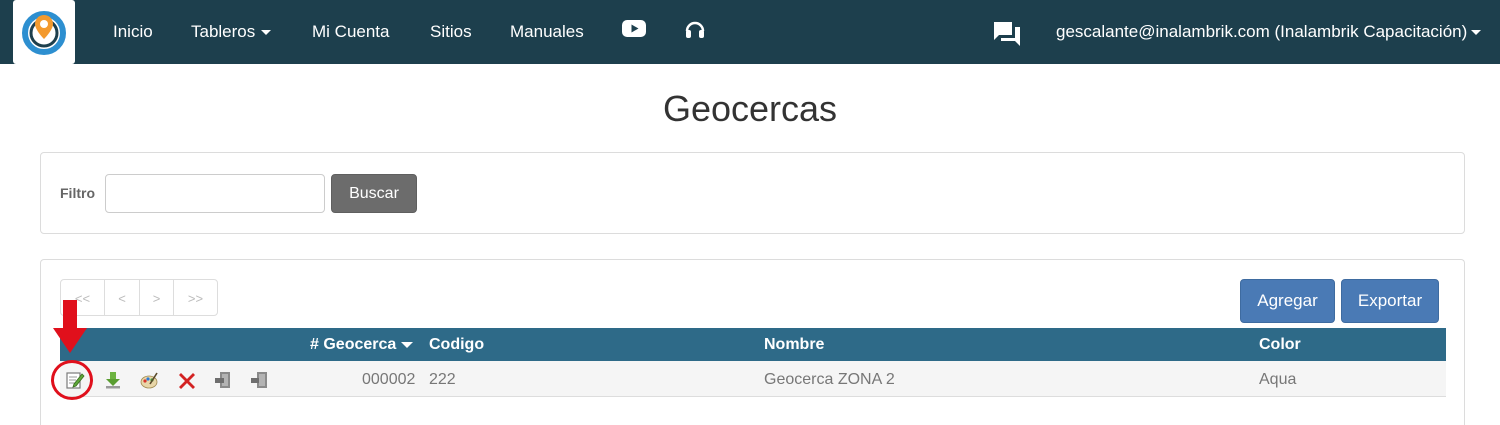  What do you see at coordinates (122, 297) in the screenshot?
I see `pager-prev-button: <` at bounding box center [122, 297].